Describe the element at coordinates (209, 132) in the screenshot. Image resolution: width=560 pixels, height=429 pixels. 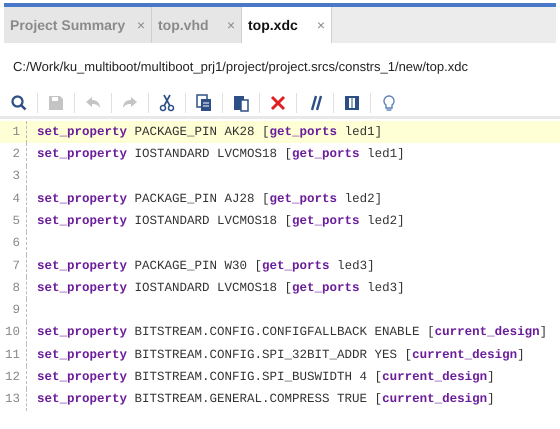
I see `code-line: set_property PACKAGE_PIN AK28 [get_ports led1]` at that location.